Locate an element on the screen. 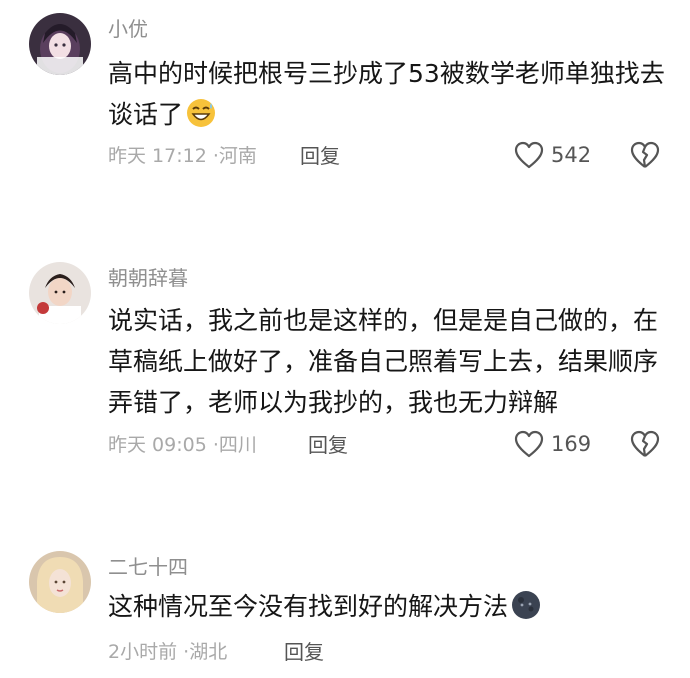 The height and width of the screenshot is (678, 690). comment-location: 河南 is located at coordinates (237, 156).